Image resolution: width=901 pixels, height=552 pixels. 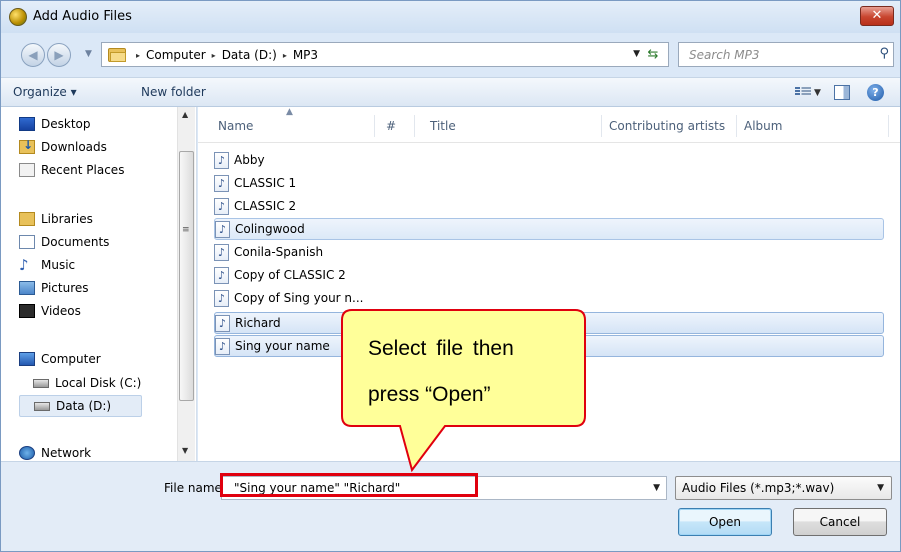 What do you see at coordinates (842, 92) in the screenshot?
I see `preview-pane-icon` at bounding box center [842, 92].